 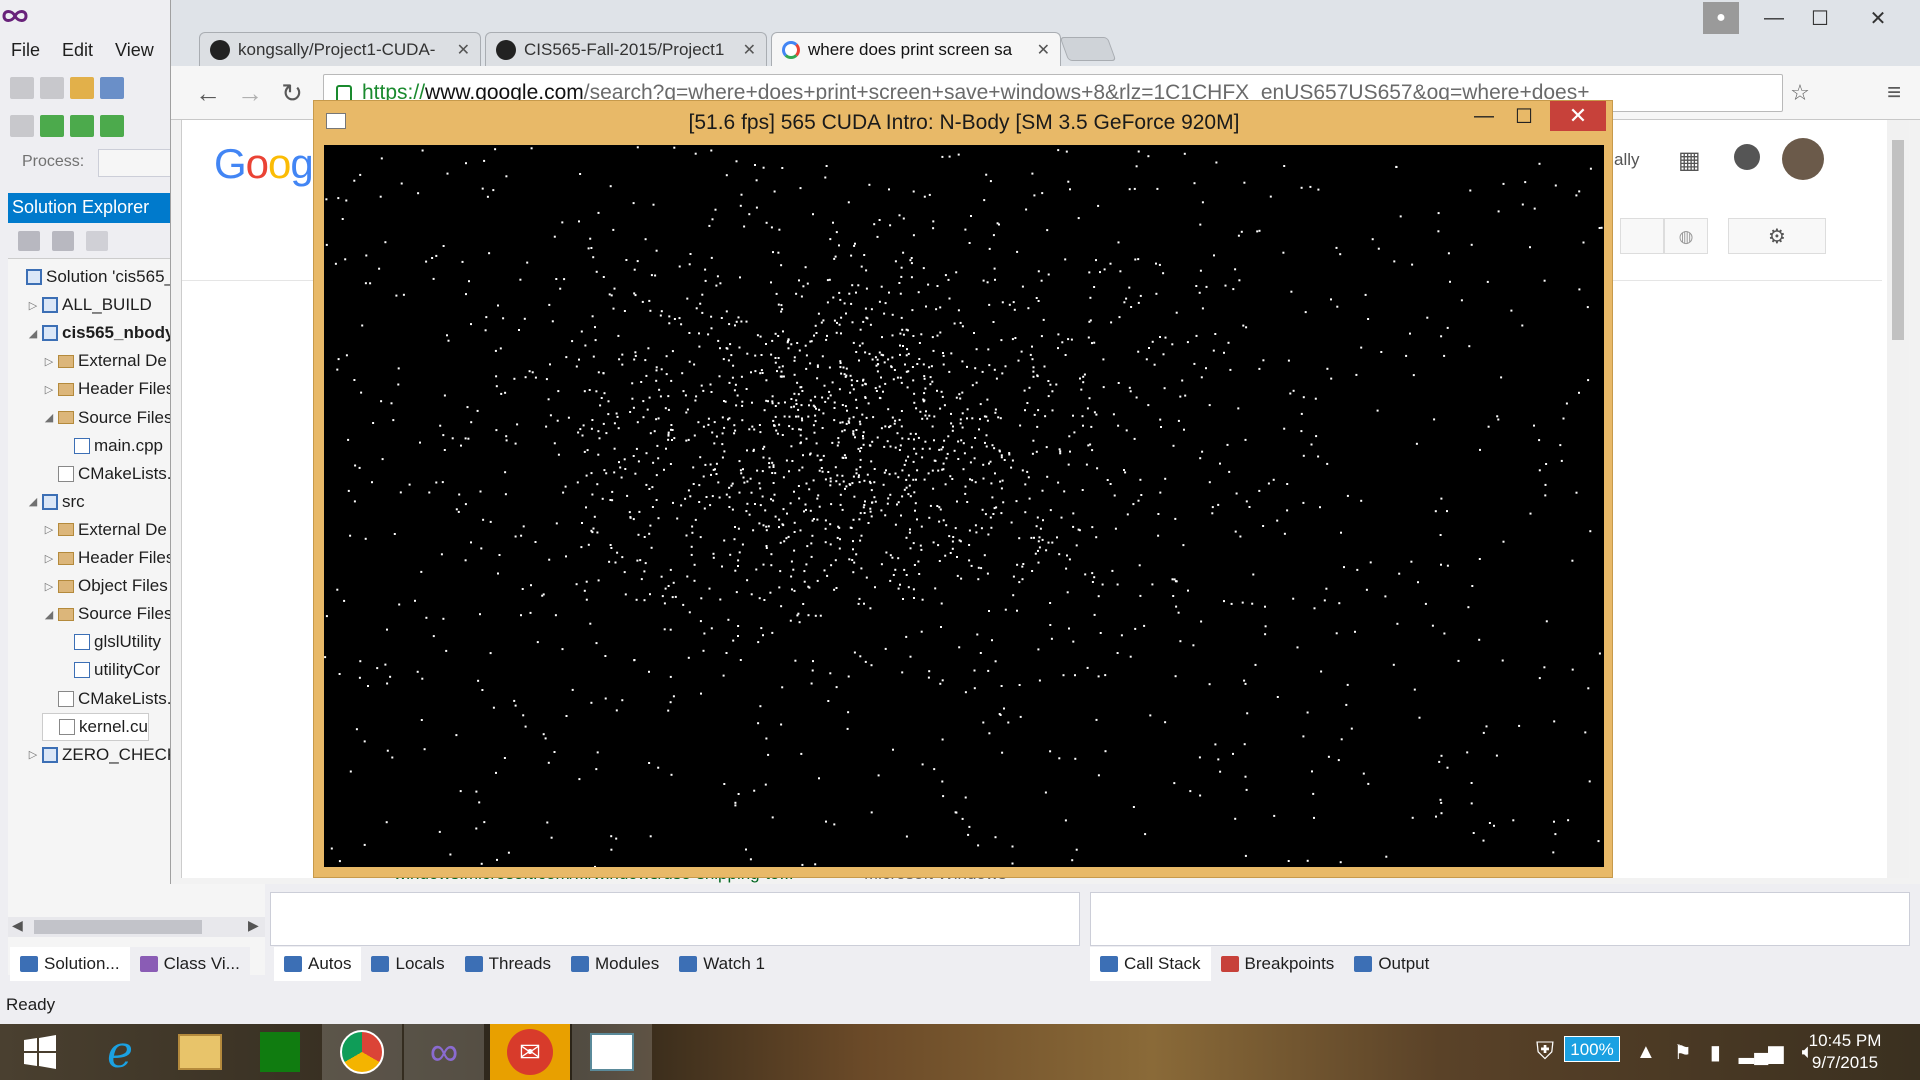 What do you see at coordinates (112, 88) in the screenshot?
I see `save-icon` at bounding box center [112, 88].